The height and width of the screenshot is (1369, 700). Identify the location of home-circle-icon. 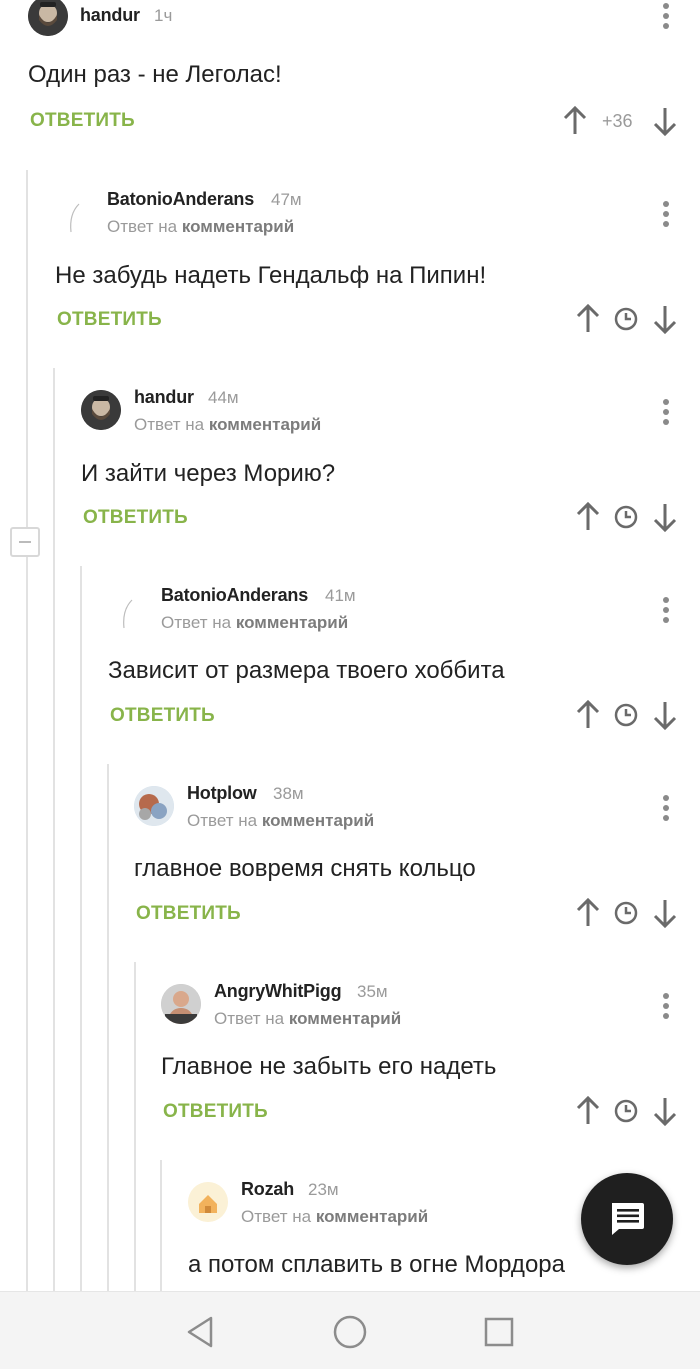
(350, 1332).